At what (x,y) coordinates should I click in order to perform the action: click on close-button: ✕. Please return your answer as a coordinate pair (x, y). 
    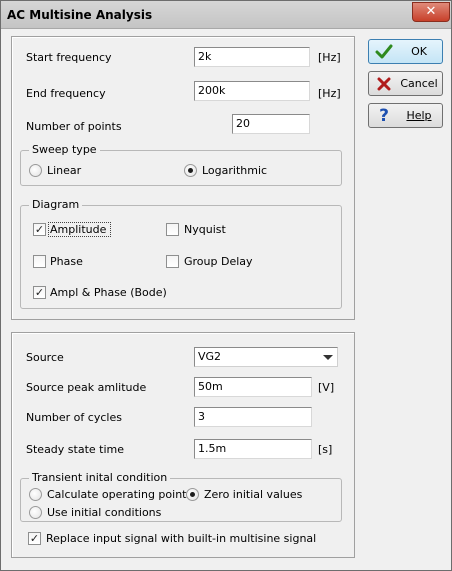
    Looking at the image, I should click on (431, 12).